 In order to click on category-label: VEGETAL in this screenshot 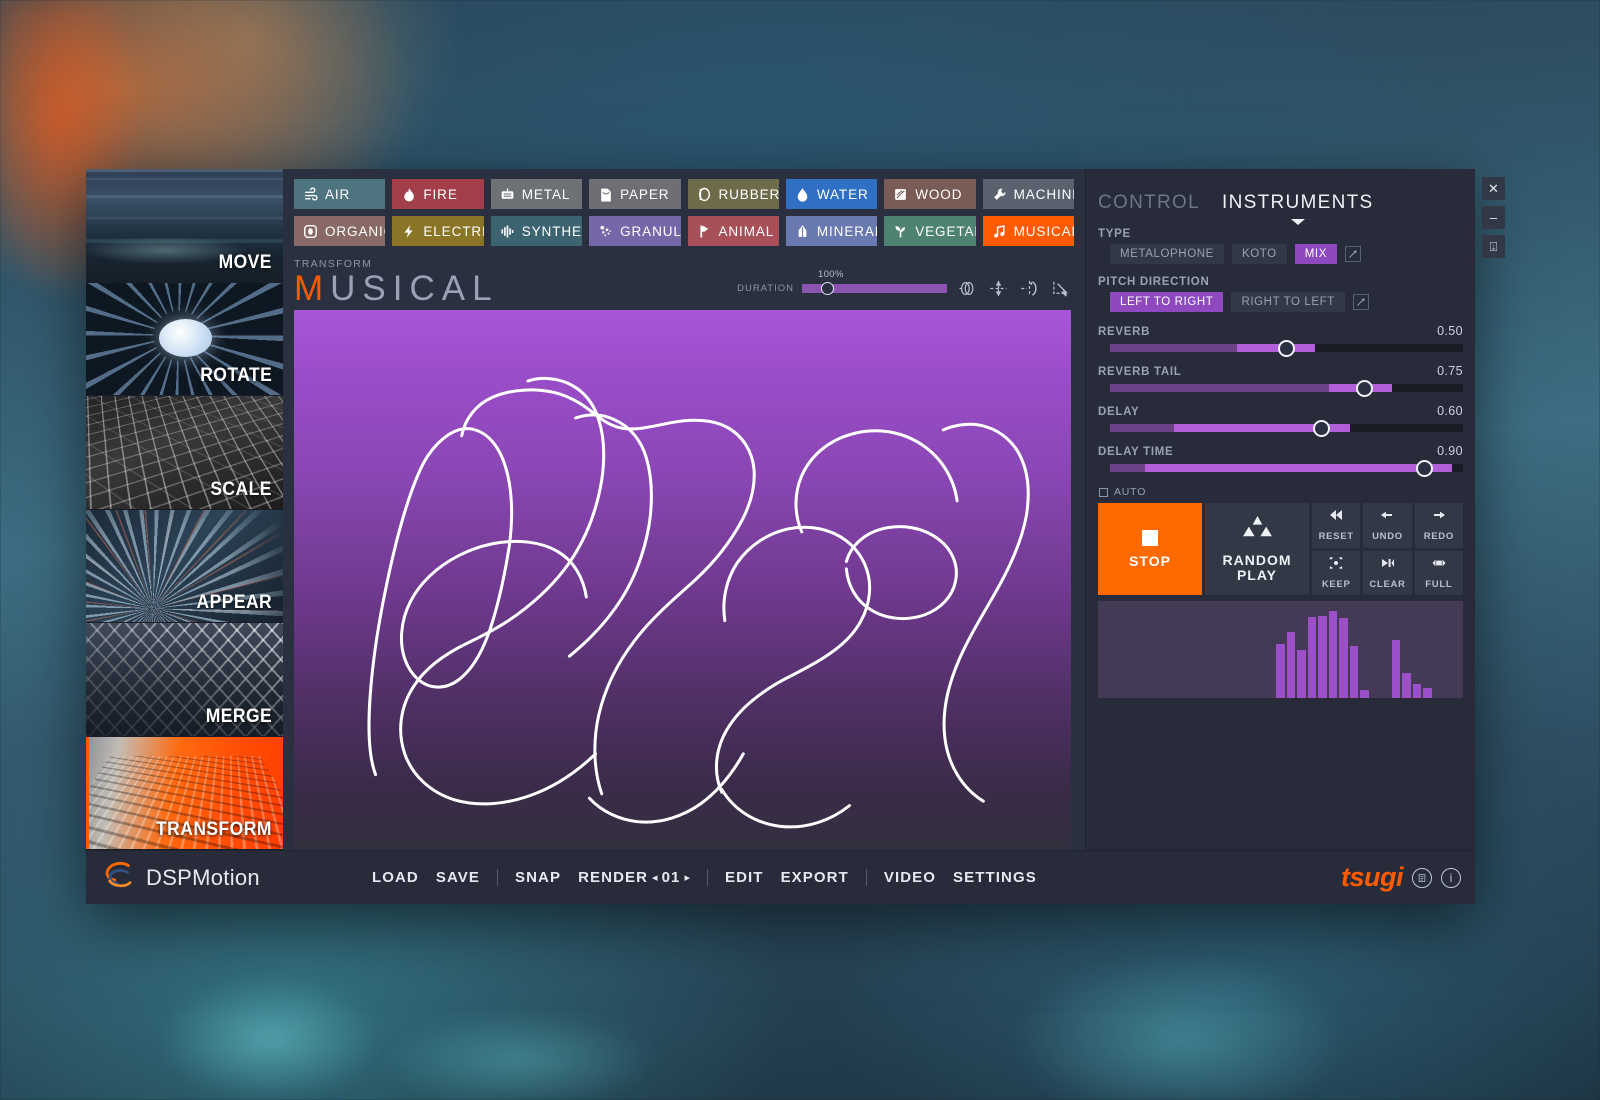, I will do `click(945, 231)`.